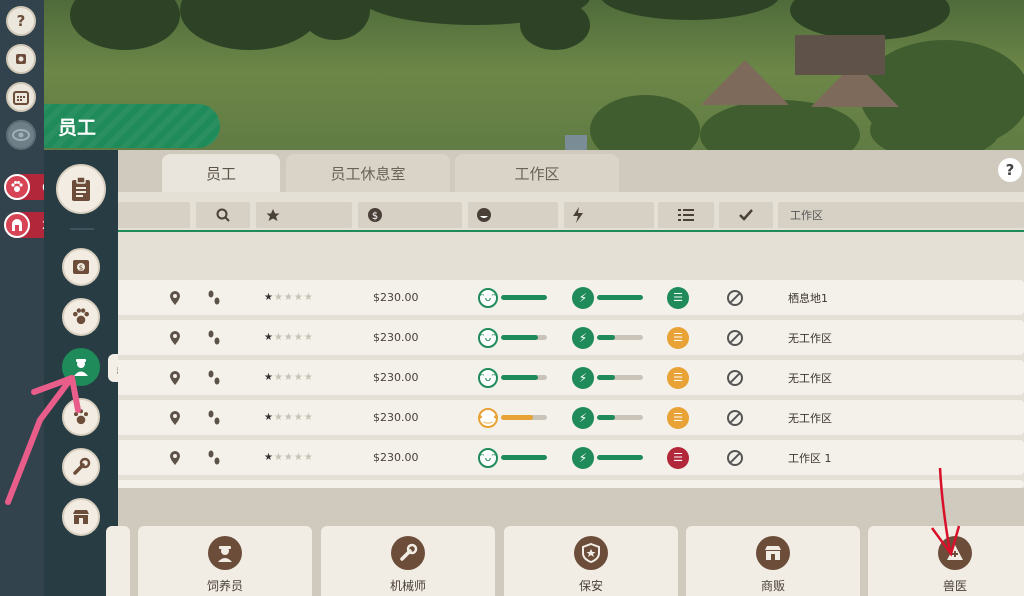 This screenshot has height=596, width=1024. I want to click on wrench-icon, so click(408, 553).